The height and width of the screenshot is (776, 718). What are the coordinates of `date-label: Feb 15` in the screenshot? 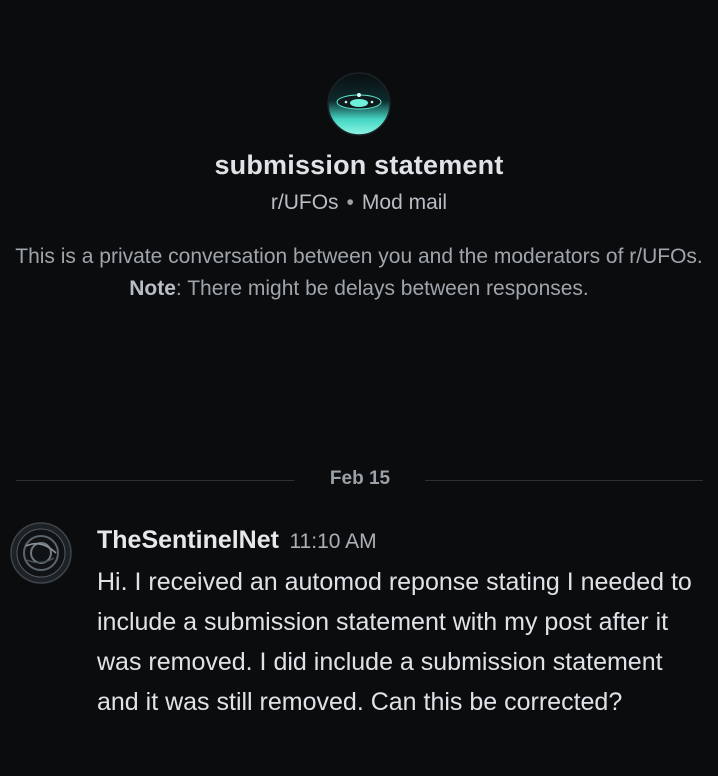 It's located at (360, 478).